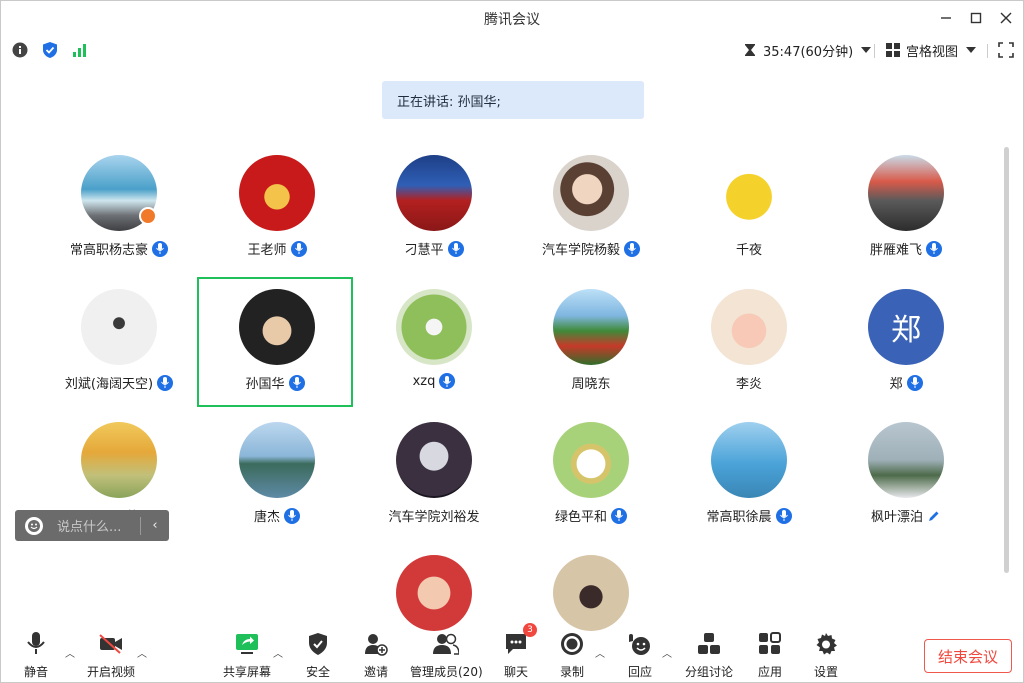 The height and width of the screenshot is (683, 1024). Describe the element at coordinates (572, 655) in the screenshot. I see `record-button: 录制` at that location.